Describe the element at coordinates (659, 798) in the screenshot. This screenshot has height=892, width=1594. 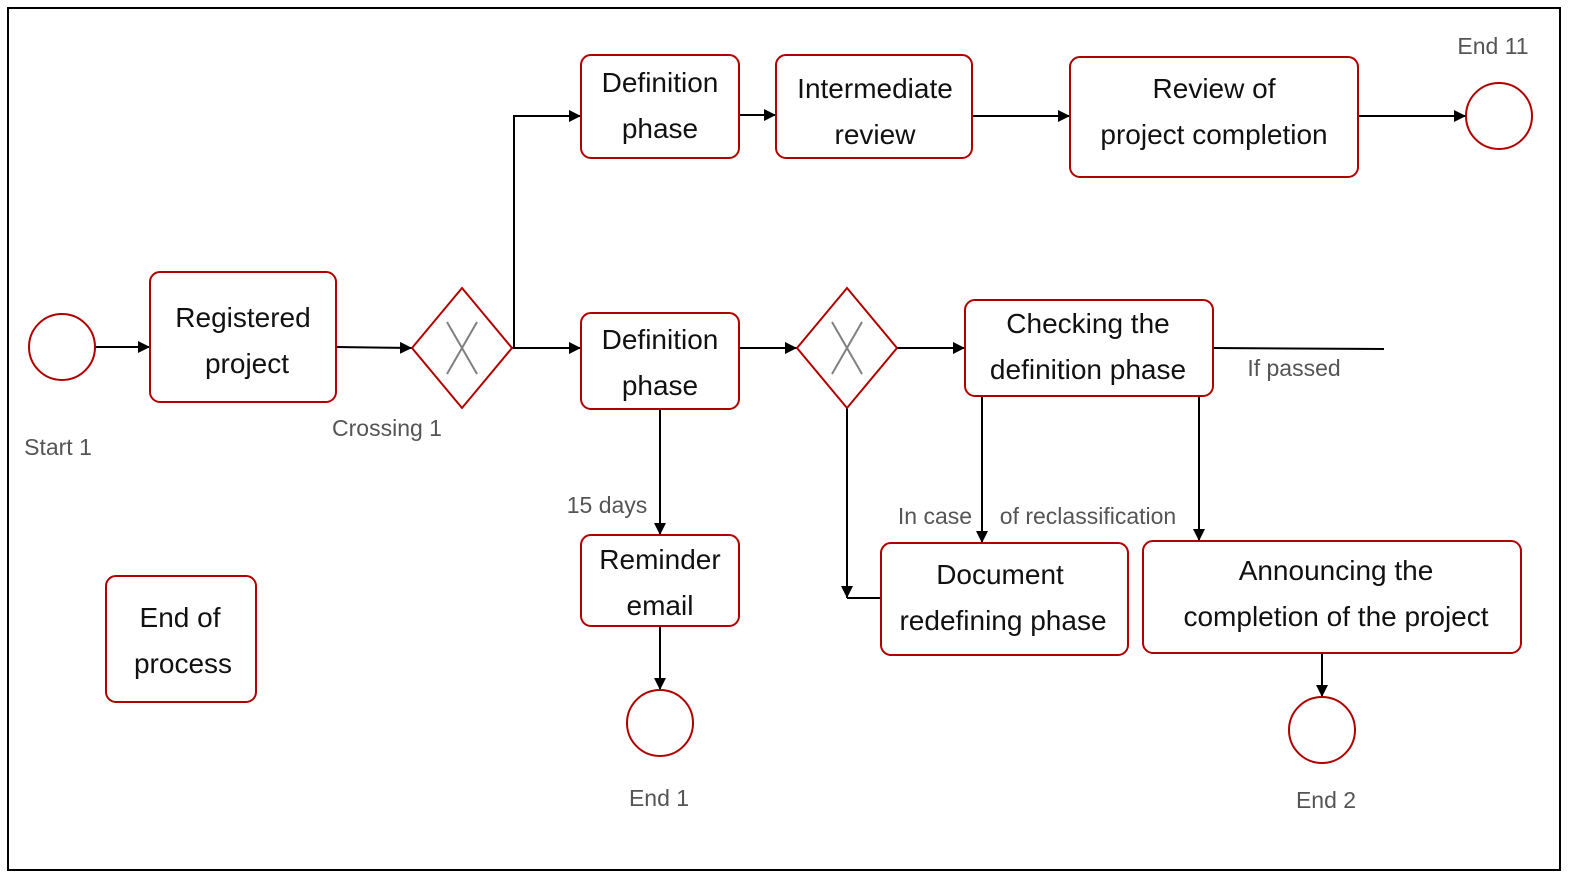
I see `label-end-1: End 1` at that location.